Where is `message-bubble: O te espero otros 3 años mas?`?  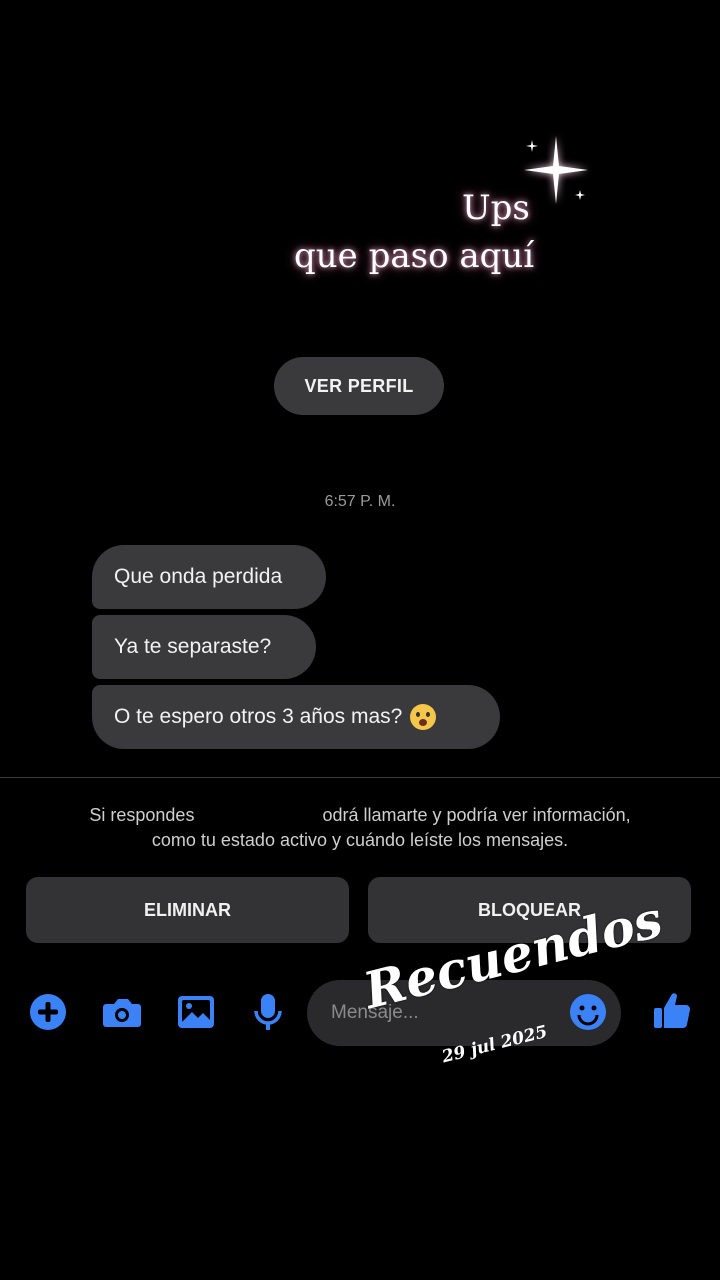
message-bubble: O te espero otros 3 años mas? is located at coordinates (296, 717).